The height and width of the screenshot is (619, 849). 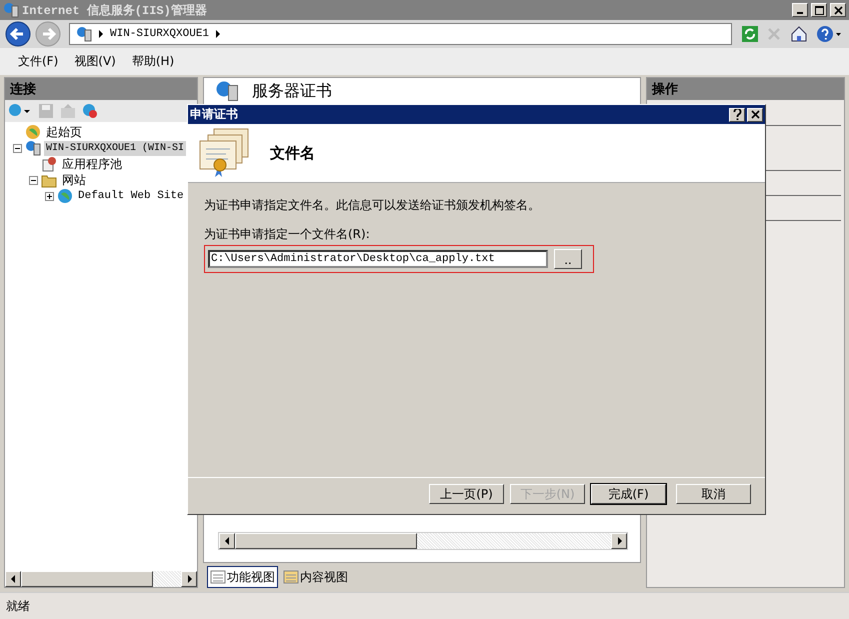 I want to click on file-name-field: C:\Users\Administrator\Desktop\ca_apply.txt, so click(x=378, y=259).